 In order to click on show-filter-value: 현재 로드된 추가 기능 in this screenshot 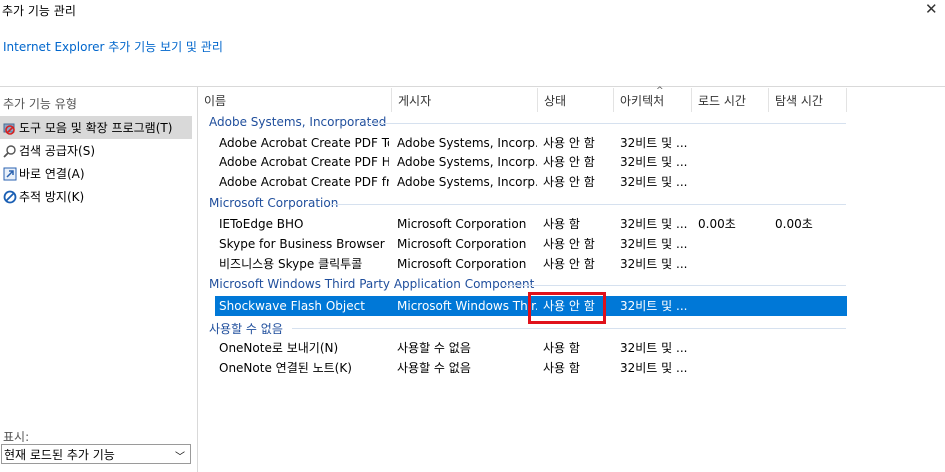, I will do `click(59, 454)`.